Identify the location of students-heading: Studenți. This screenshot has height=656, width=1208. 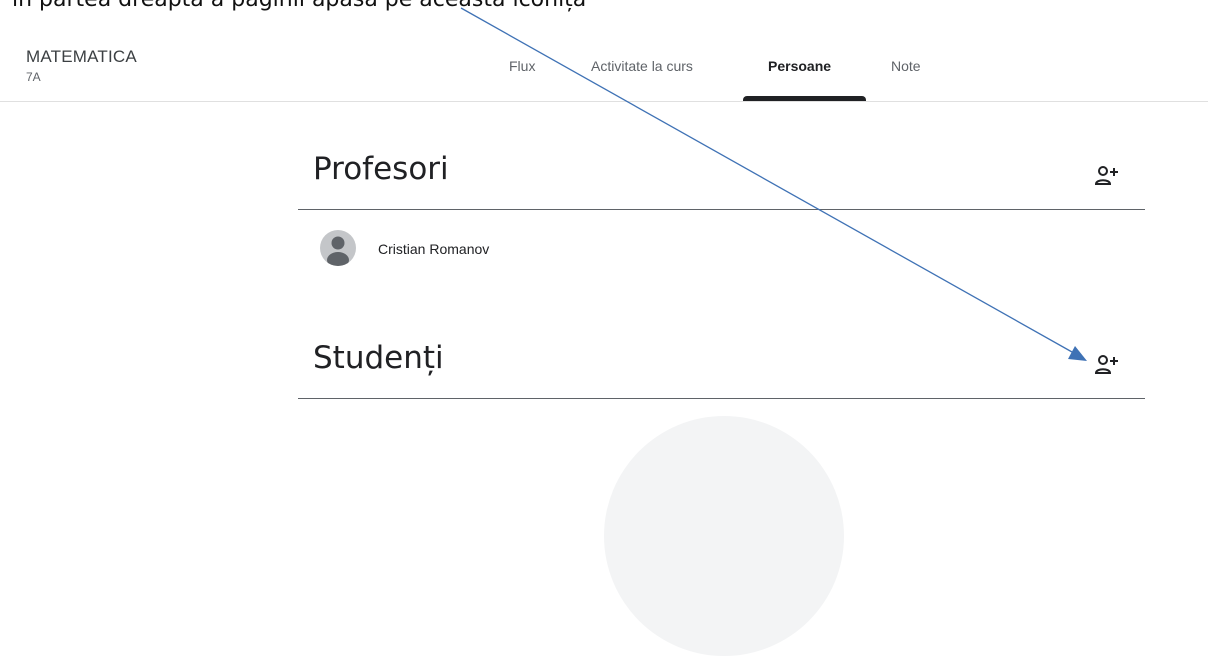
(378, 358).